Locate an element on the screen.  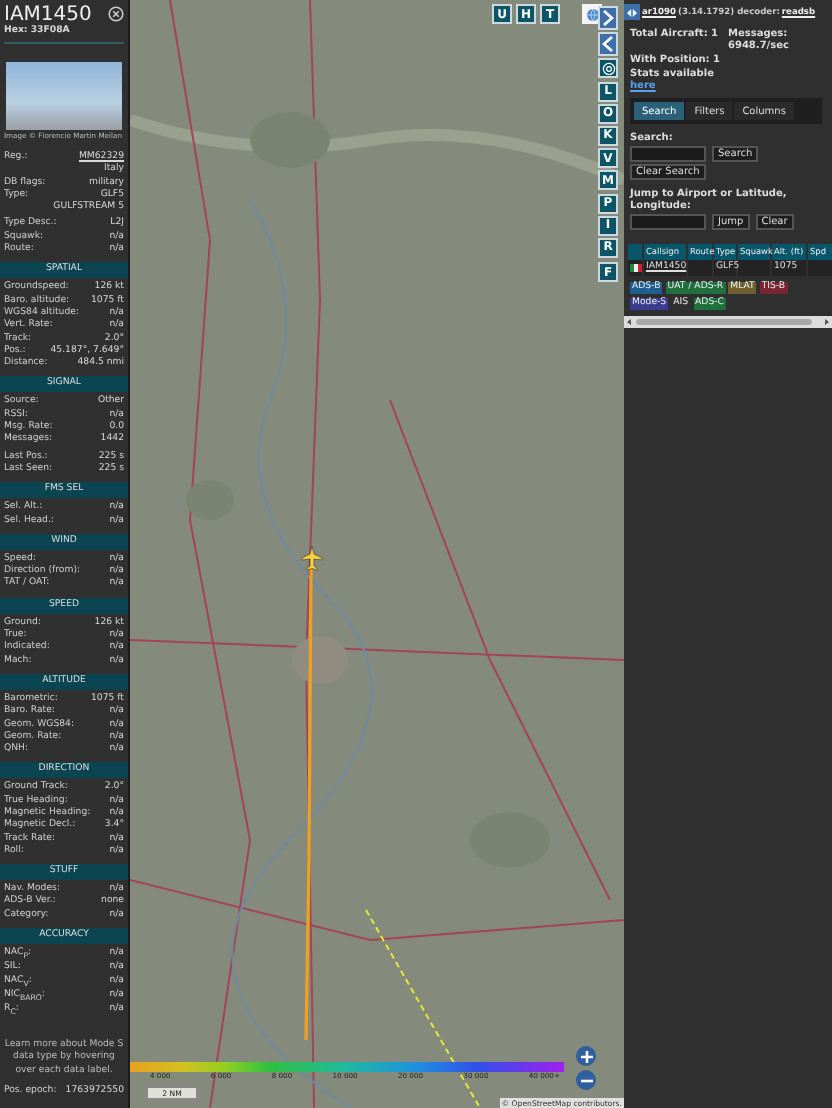
chevron-right-icon is located at coordinates (608, 18).